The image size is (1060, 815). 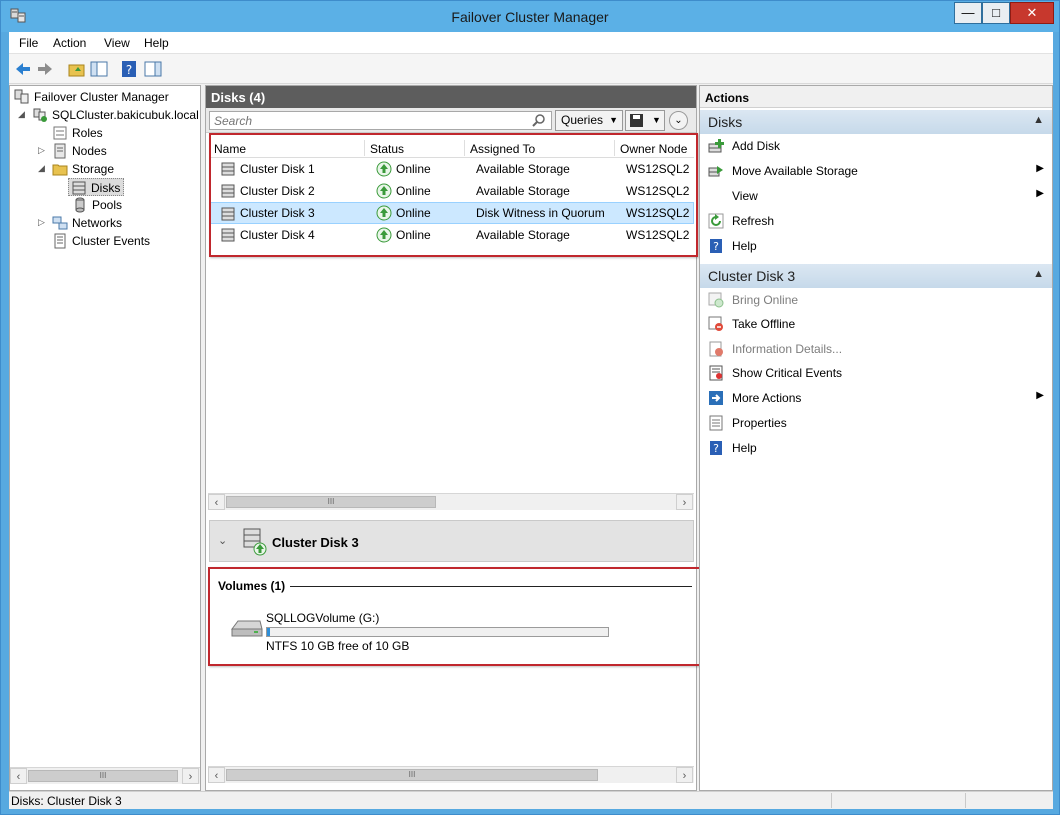 I want to click on action-bring-online: Bring Online, so click(x=876, y=300).